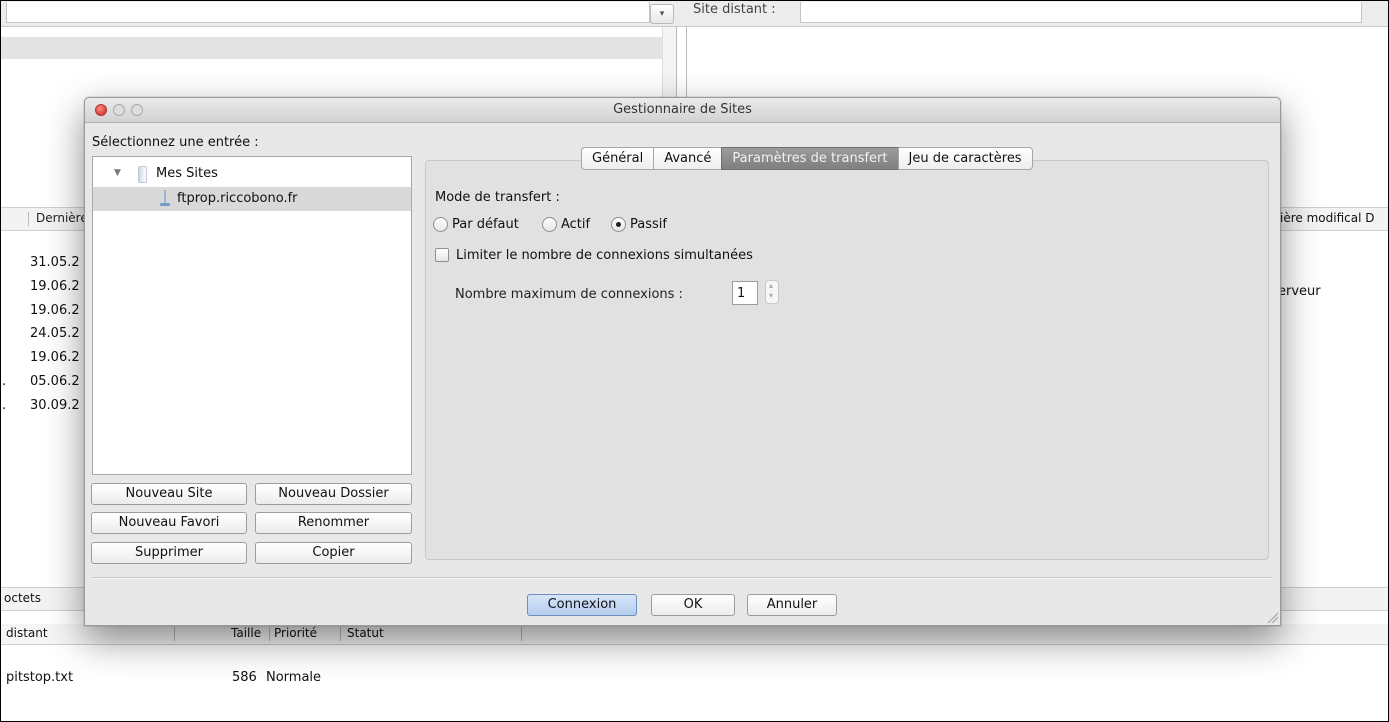  Describe the element at coordinates (734, 9) in the screenshot. I see `remote-site-label: Site distant :` at that location.